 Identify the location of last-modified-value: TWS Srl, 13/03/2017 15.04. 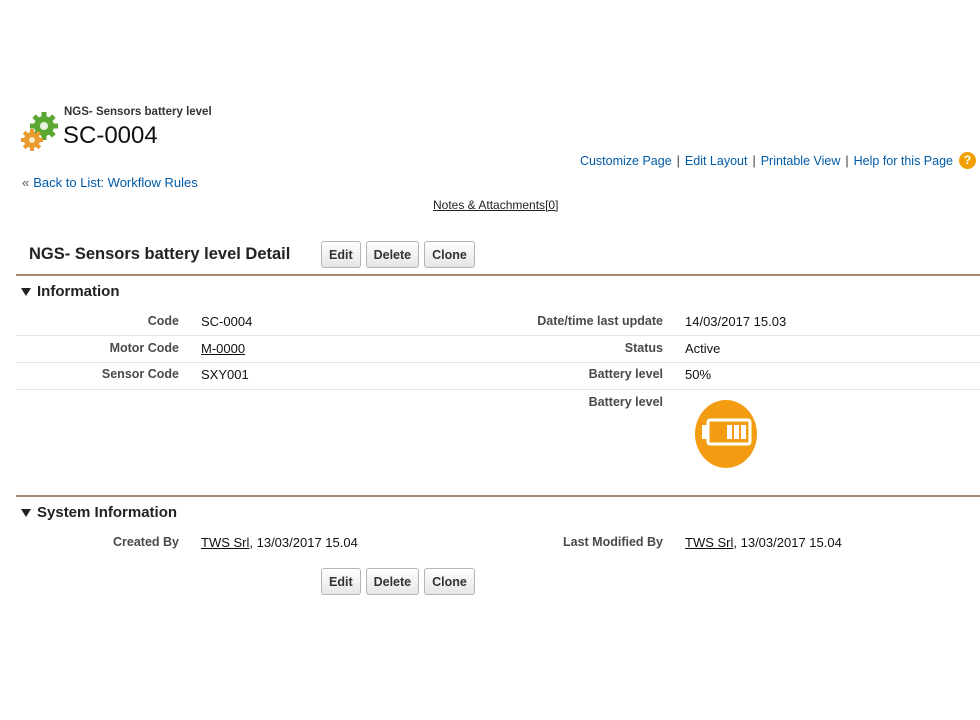
(763, 542).